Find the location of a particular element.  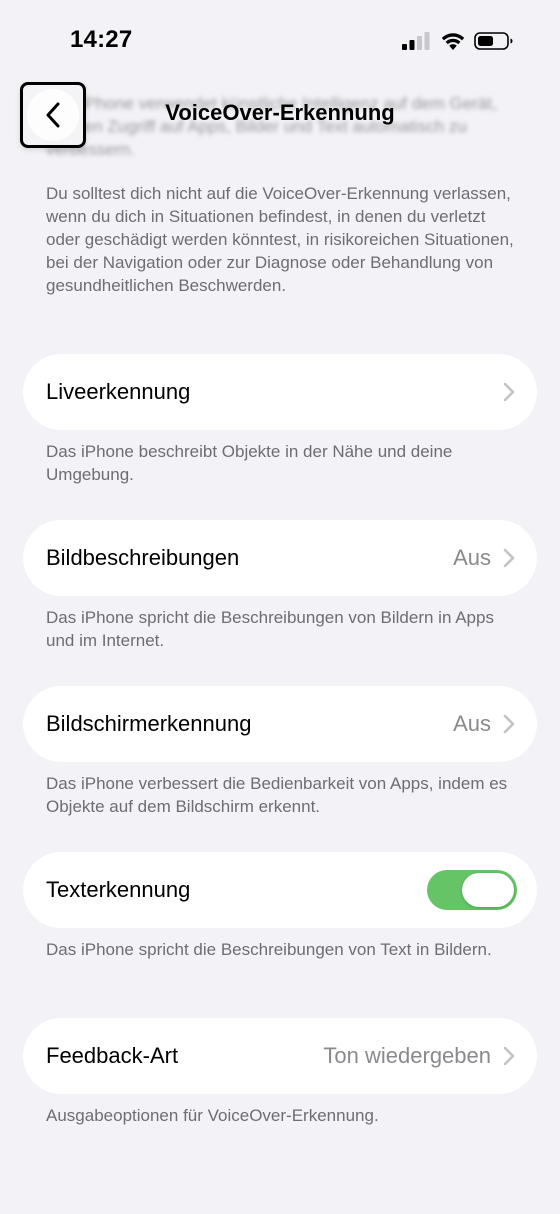

battery-icon is located at coordinates (493, 41).